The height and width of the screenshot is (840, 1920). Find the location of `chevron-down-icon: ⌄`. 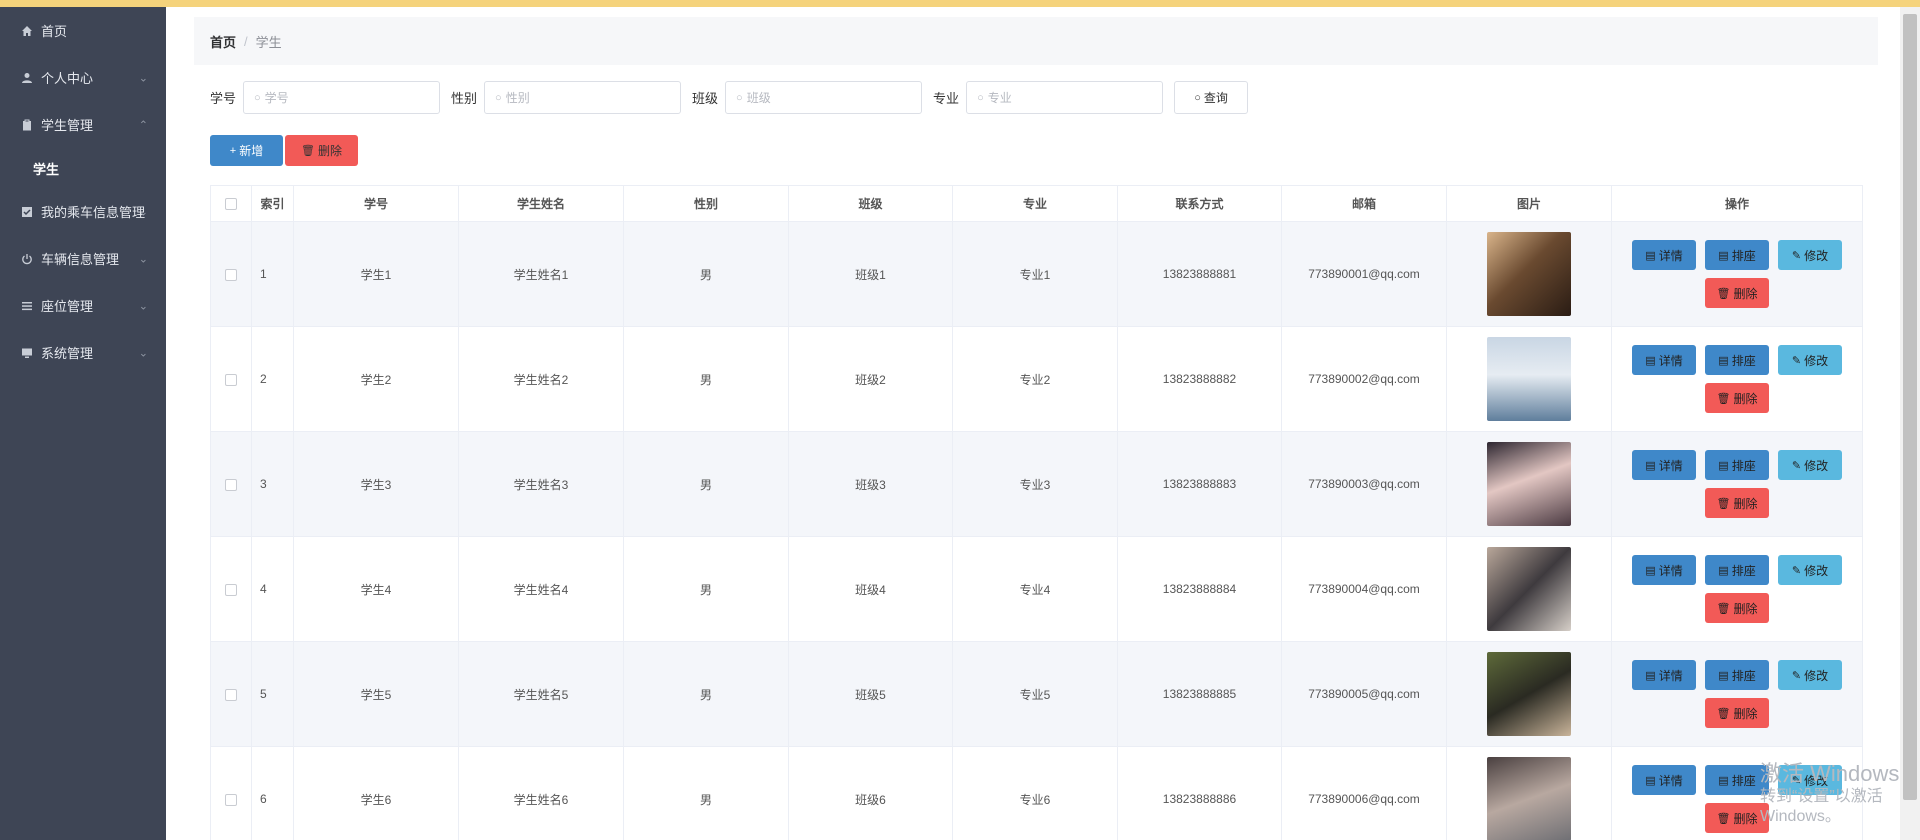

chevron-down-icon: ⌄ is located at coordinates (143, 353).